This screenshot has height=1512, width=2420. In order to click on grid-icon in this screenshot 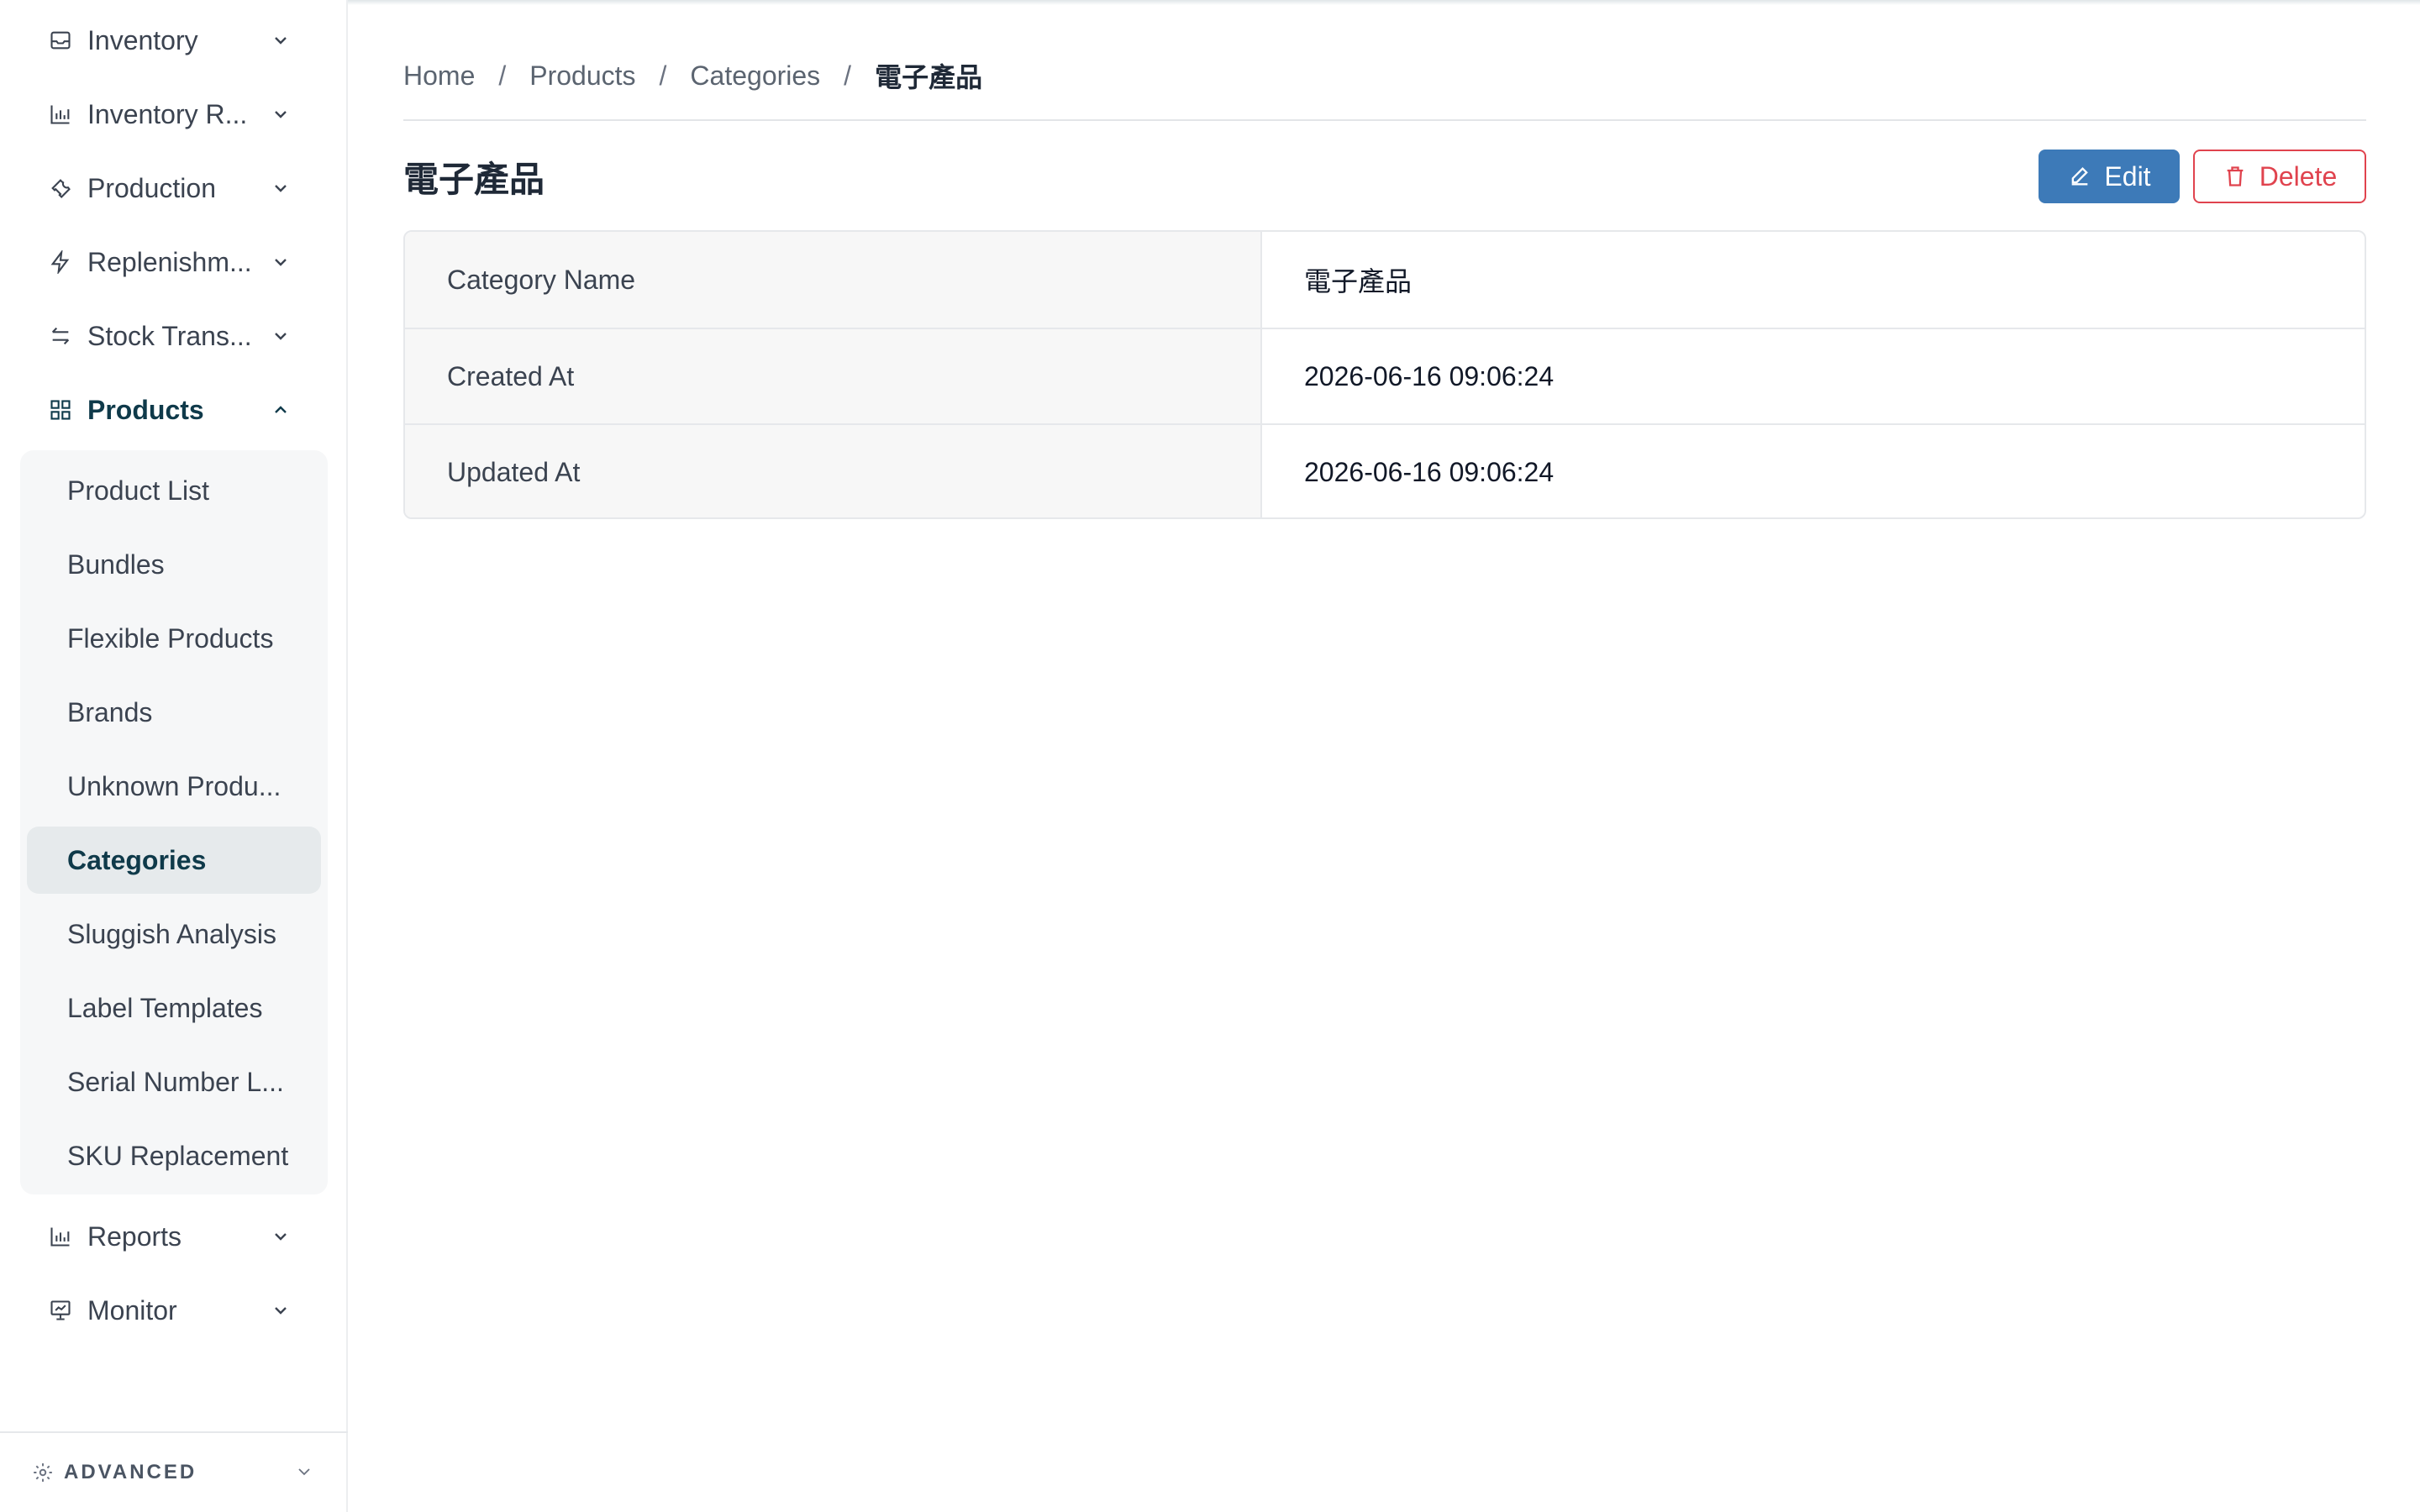, I will do `click(60, 409)`.